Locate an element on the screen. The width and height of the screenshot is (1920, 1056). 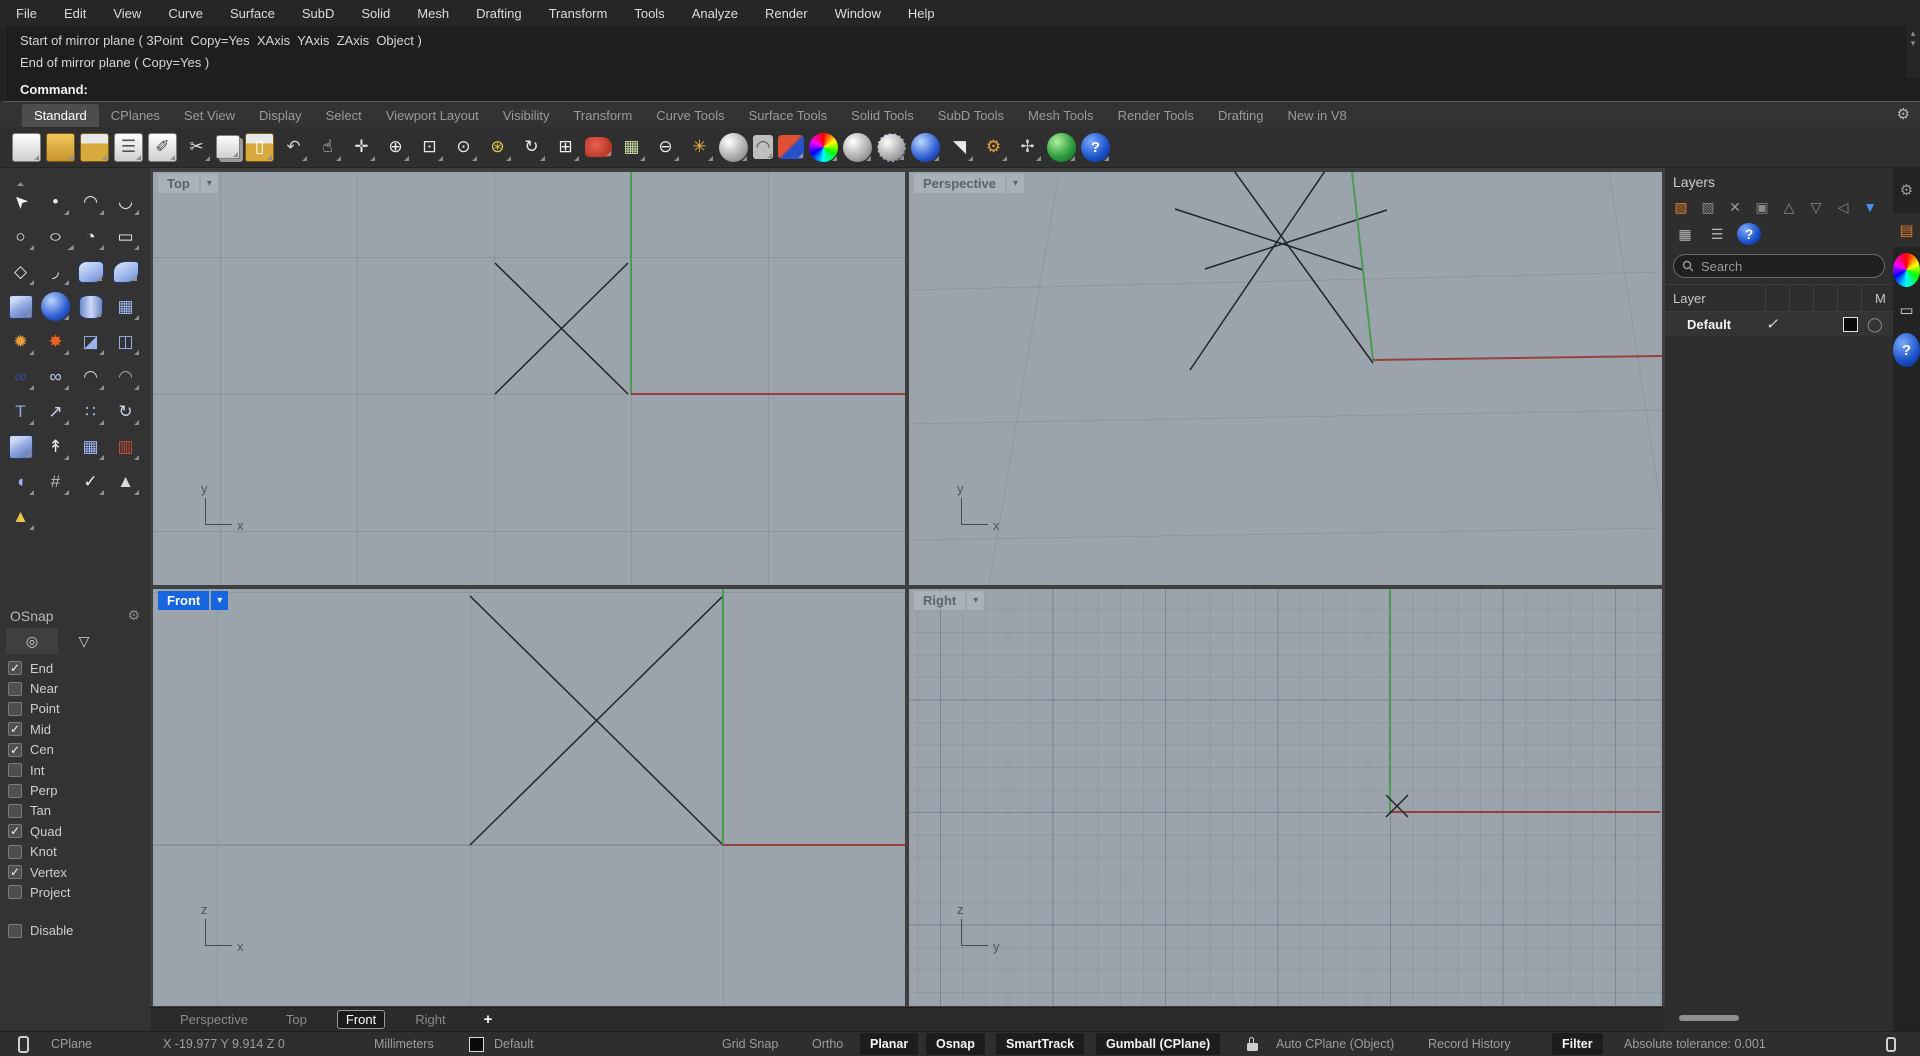
patch-grid-icon: ▦ is located at coordinates (125, 306).